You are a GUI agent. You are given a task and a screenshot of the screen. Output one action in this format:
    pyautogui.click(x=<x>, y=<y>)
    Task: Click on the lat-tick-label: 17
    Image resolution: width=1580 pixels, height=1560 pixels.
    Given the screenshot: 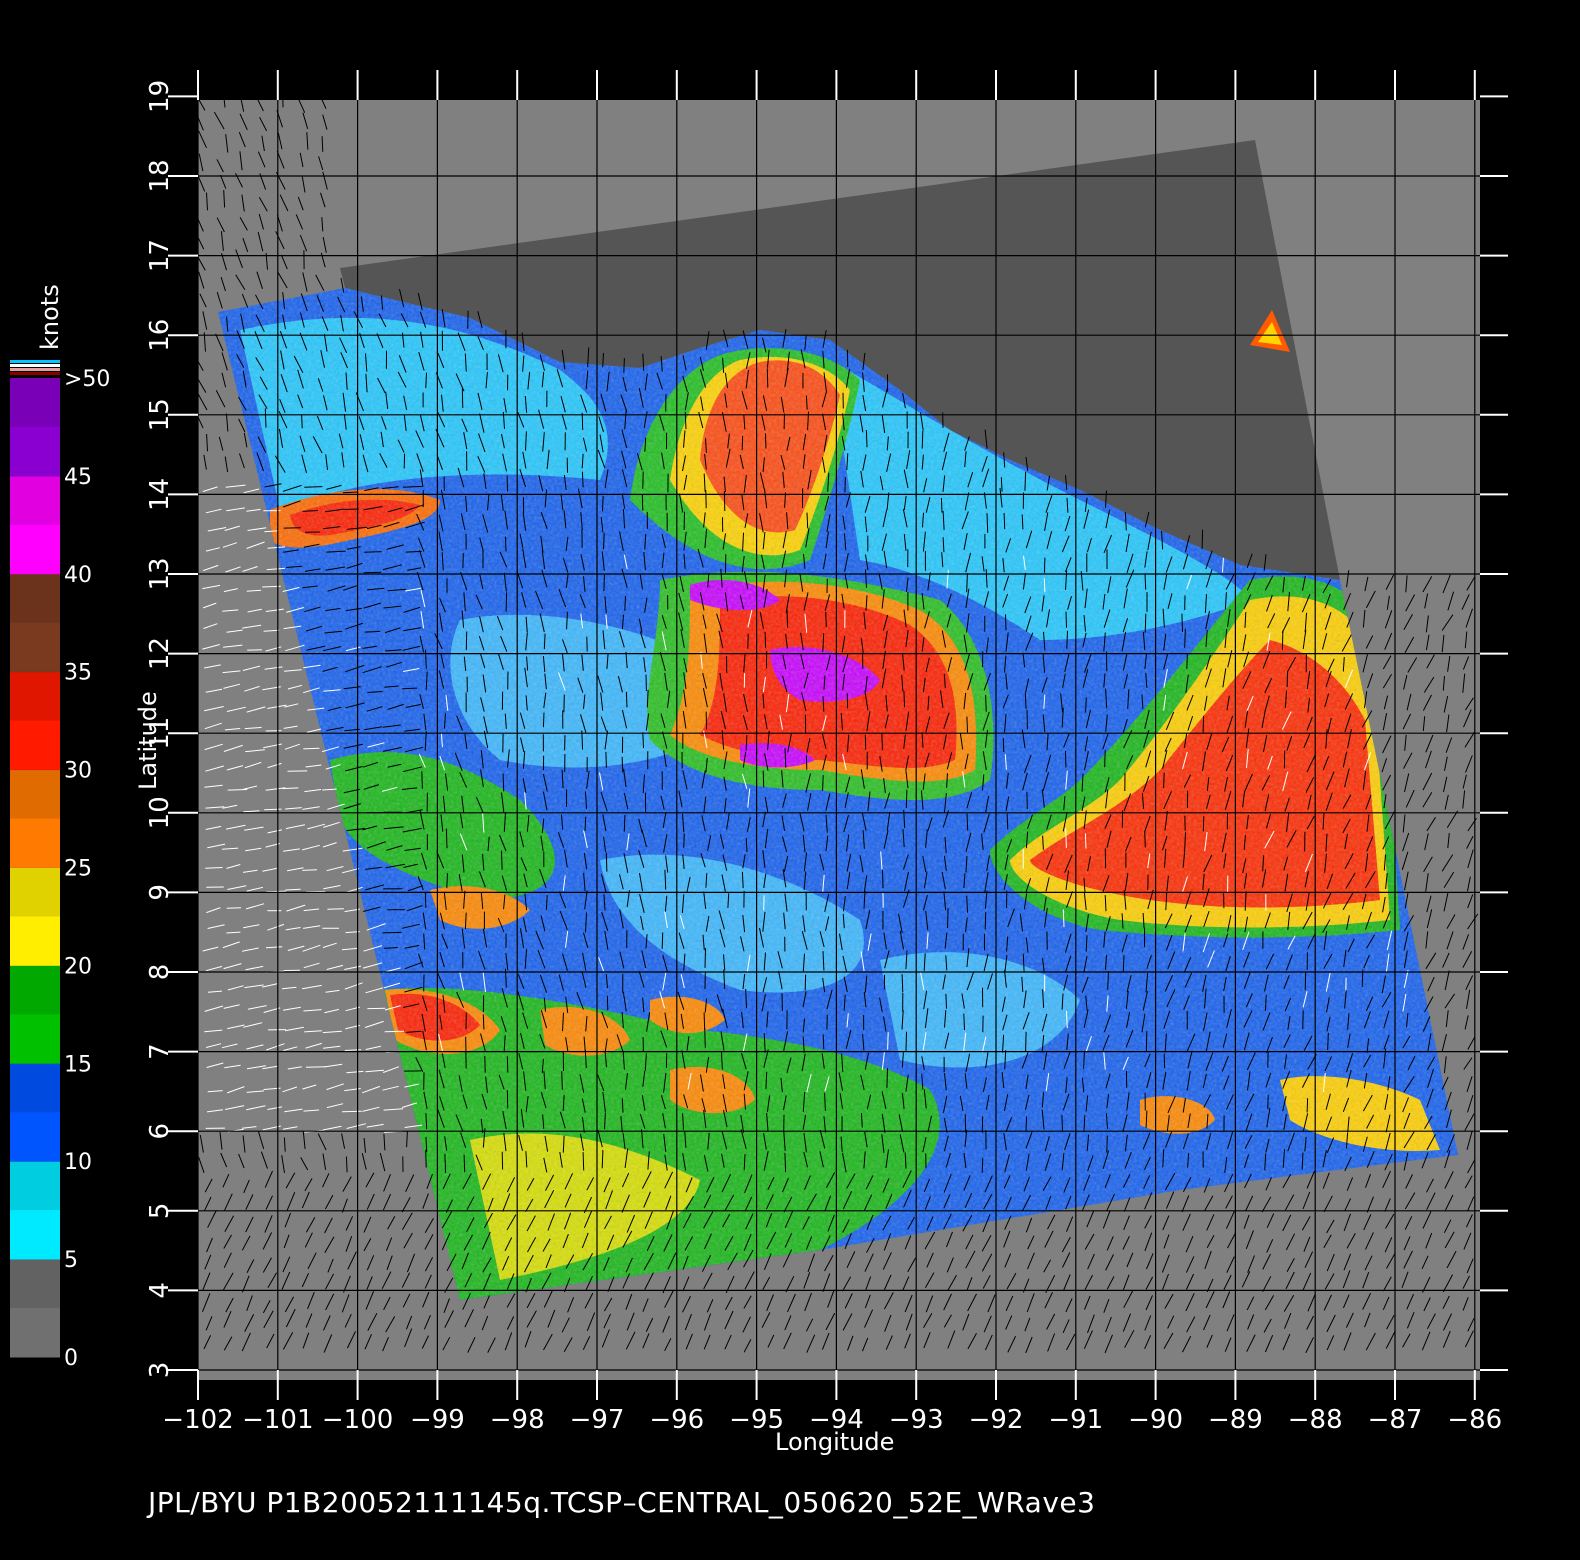 What is the action you would take?
    pyautogui.click(x=160, y=255)
    